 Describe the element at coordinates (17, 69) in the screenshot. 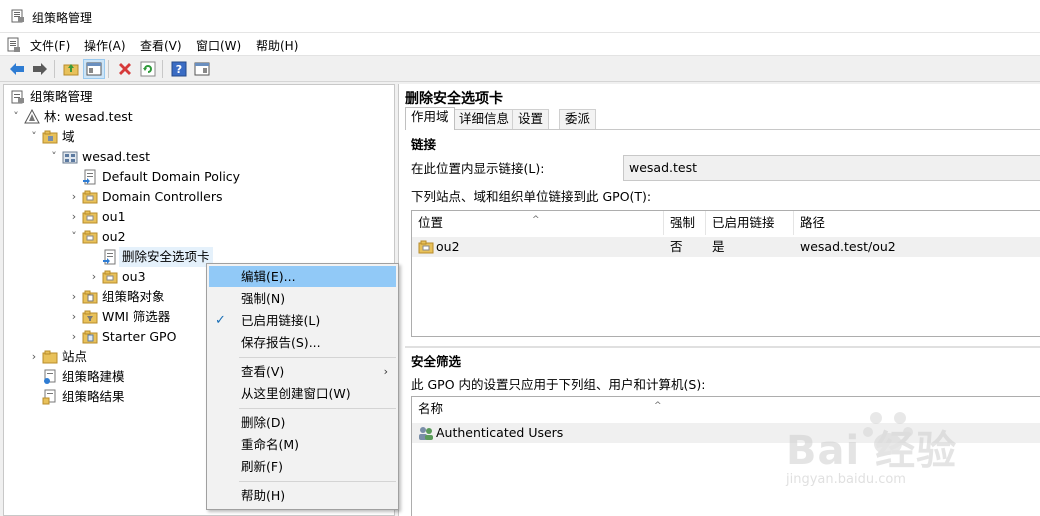

I see `back-button` at that location.